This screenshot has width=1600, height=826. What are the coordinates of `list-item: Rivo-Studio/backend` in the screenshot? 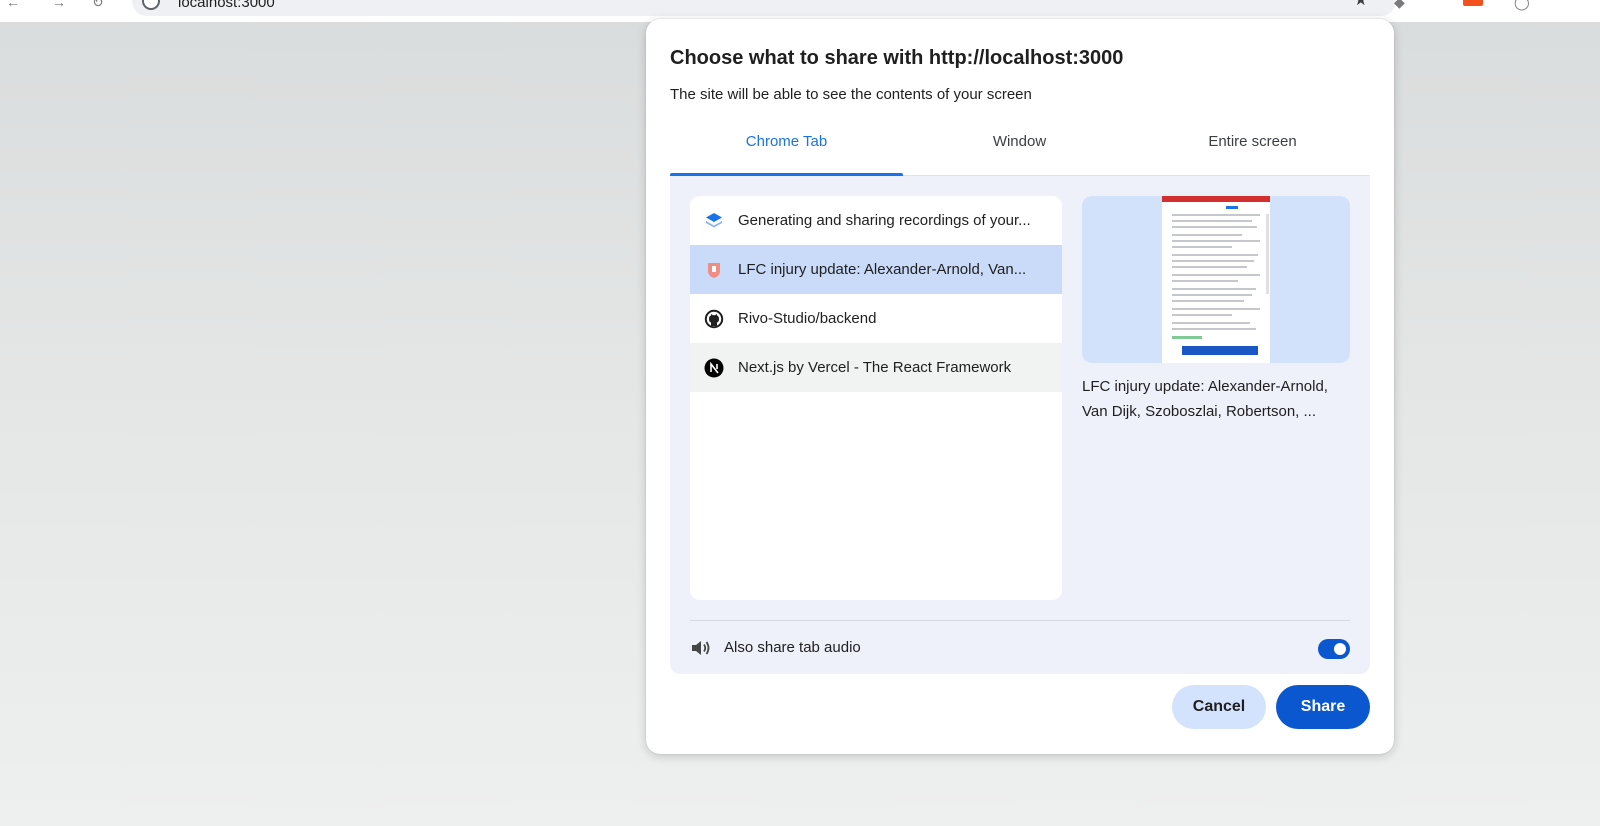 It's located at (876, 318).